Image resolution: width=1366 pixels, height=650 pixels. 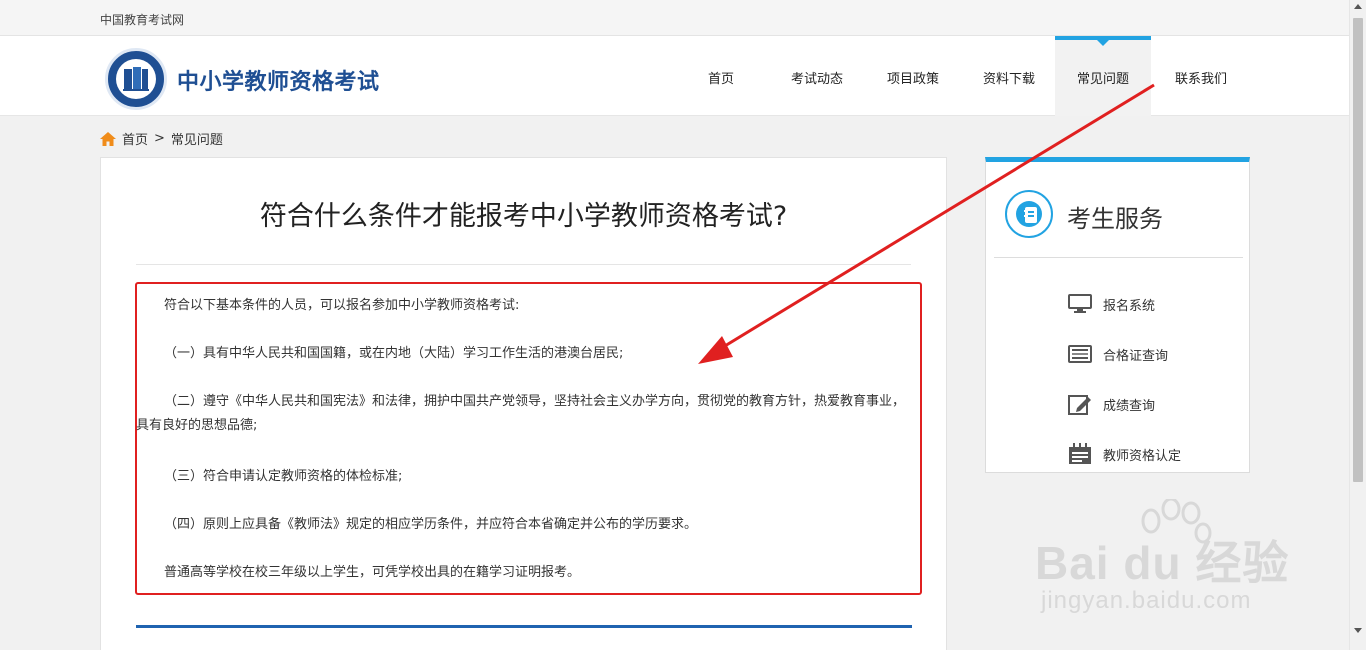 What do you see at coordinates (913, 76) in the screenshot?
I see `nav-policy: 项目政策` at bounding box center [913, 76].